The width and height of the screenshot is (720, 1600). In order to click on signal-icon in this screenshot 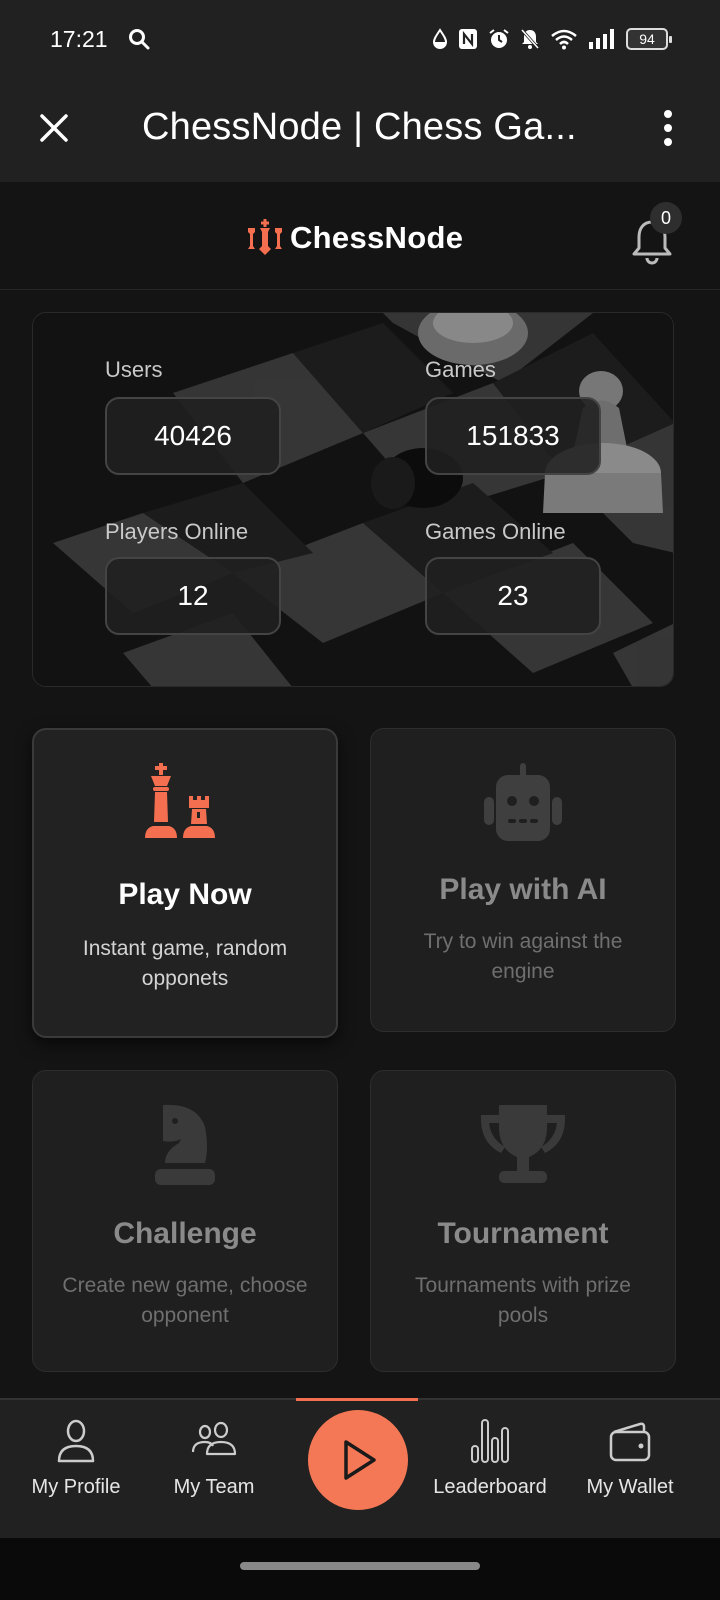, I will do `click(601, 39)`.